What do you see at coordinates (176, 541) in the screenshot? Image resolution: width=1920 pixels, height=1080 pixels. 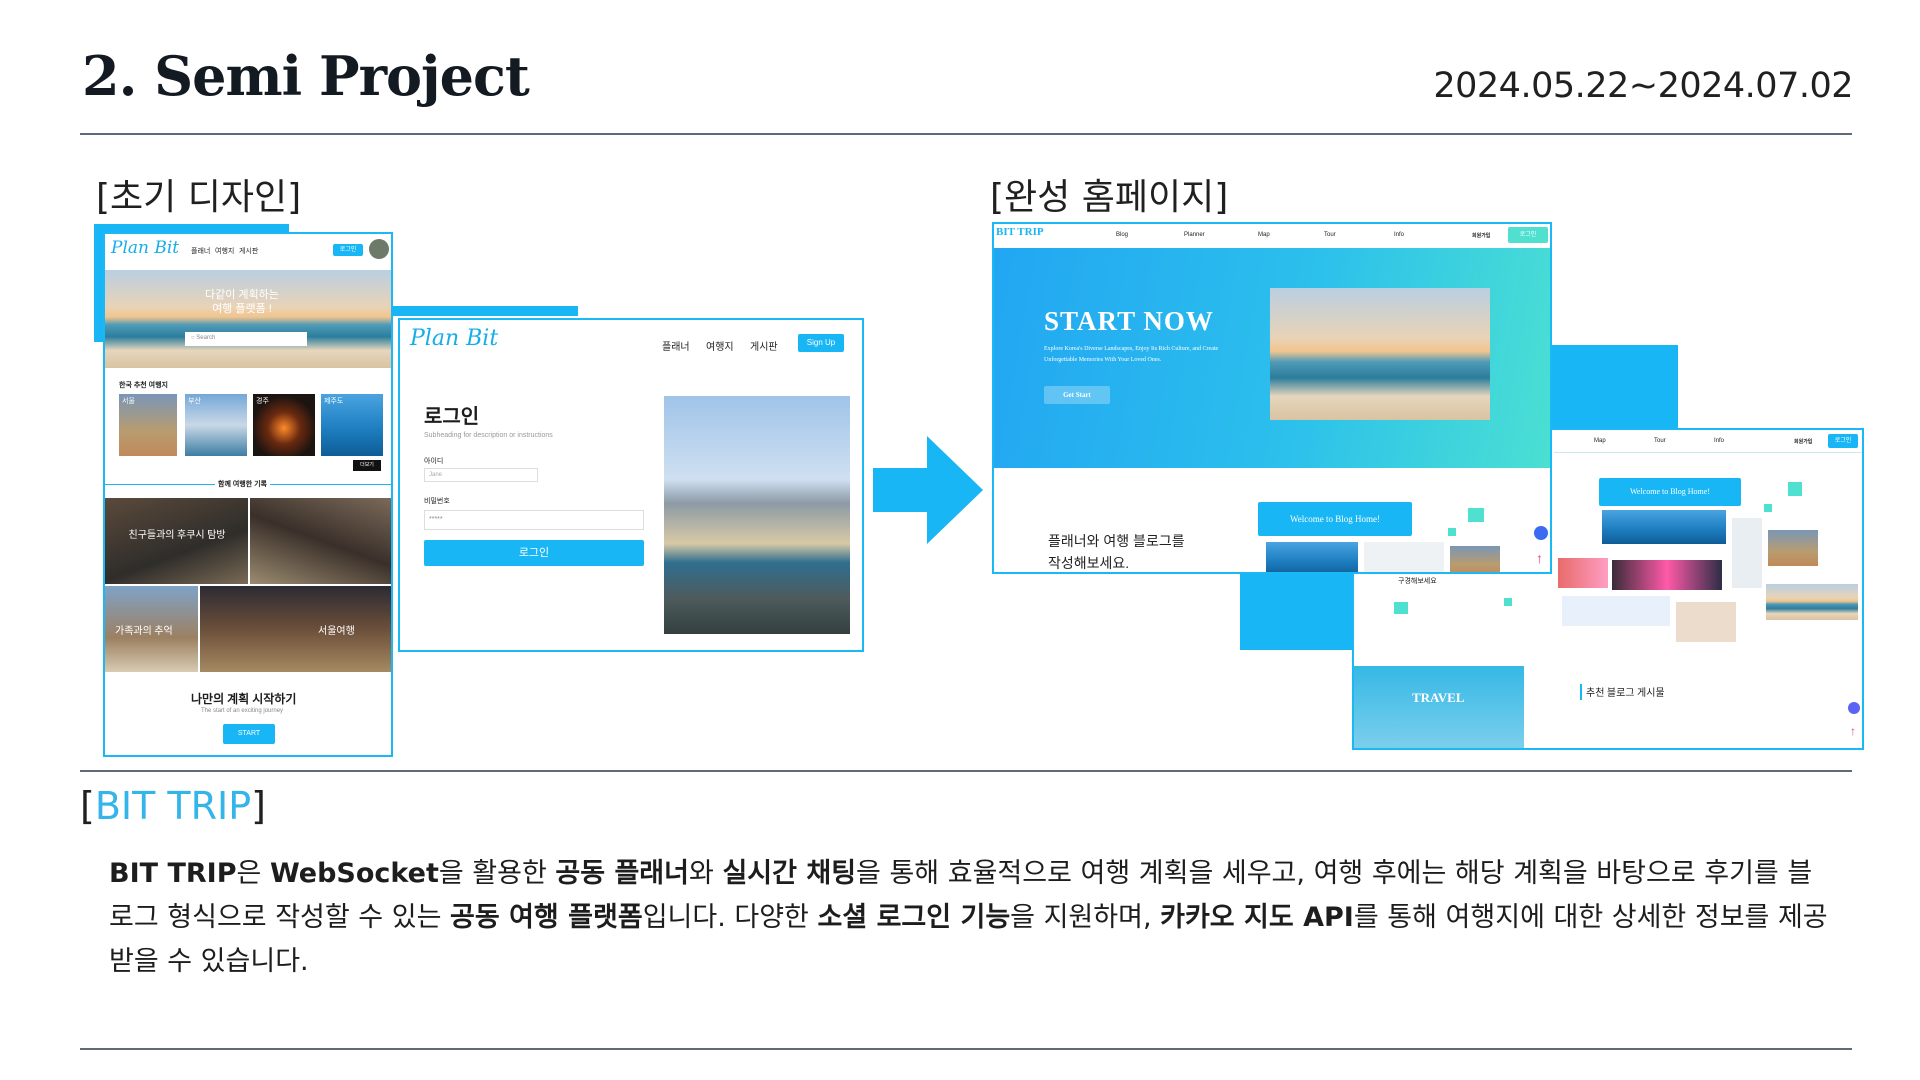 I see `story-image: 친구들과의 후쿠시 탐방` at bounding box center [176, 541].